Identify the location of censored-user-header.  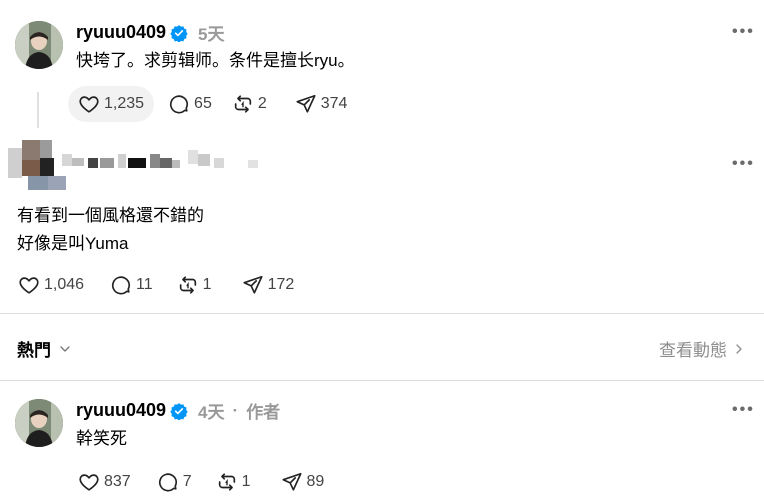
(135, 166).